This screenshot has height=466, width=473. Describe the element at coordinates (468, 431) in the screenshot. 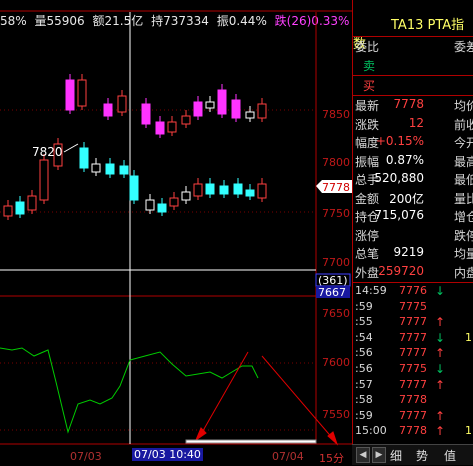

I see `tick-volume: 1` at that location.